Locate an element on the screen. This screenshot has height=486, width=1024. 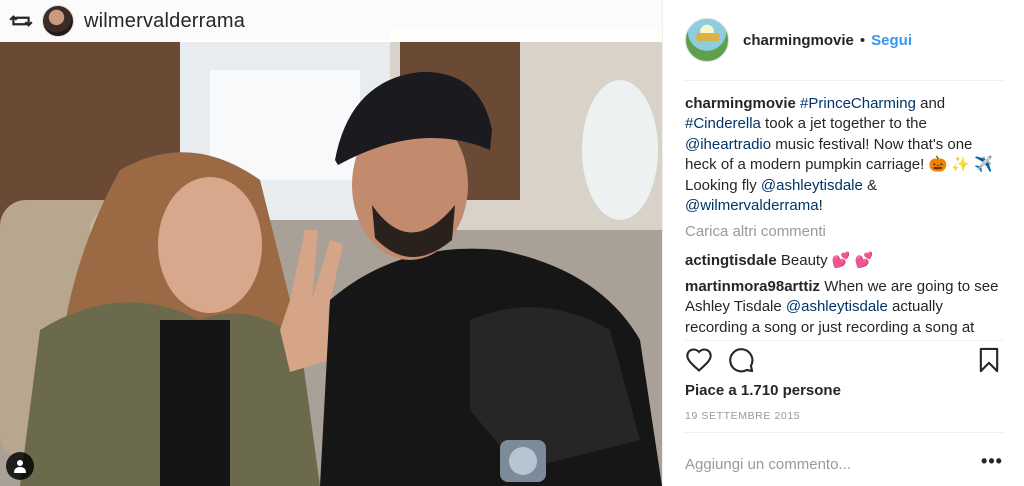
comment-author: actingtisdale is located at coordinates (731, 260).